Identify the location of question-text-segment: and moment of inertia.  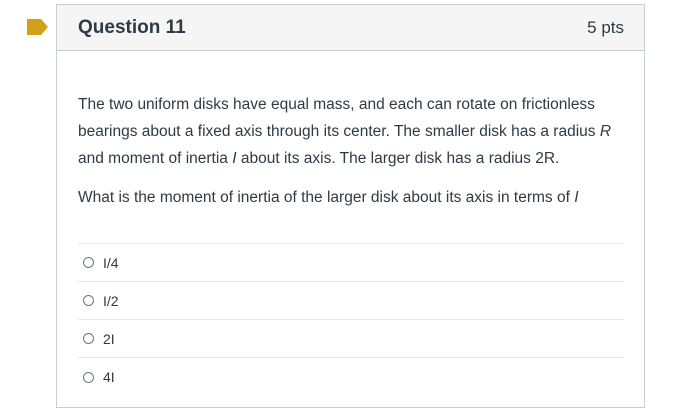
(155, 158).